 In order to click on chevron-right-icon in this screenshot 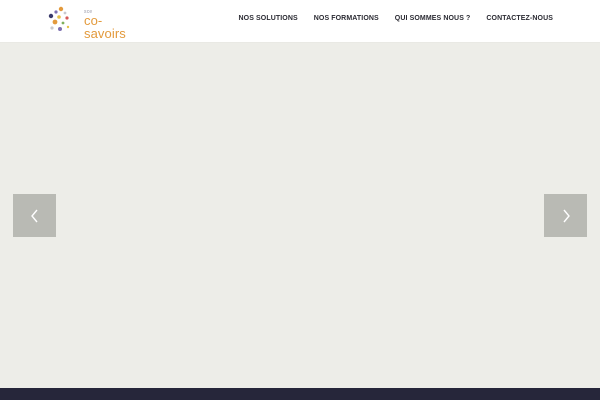, I will do `click(566, 215)`.